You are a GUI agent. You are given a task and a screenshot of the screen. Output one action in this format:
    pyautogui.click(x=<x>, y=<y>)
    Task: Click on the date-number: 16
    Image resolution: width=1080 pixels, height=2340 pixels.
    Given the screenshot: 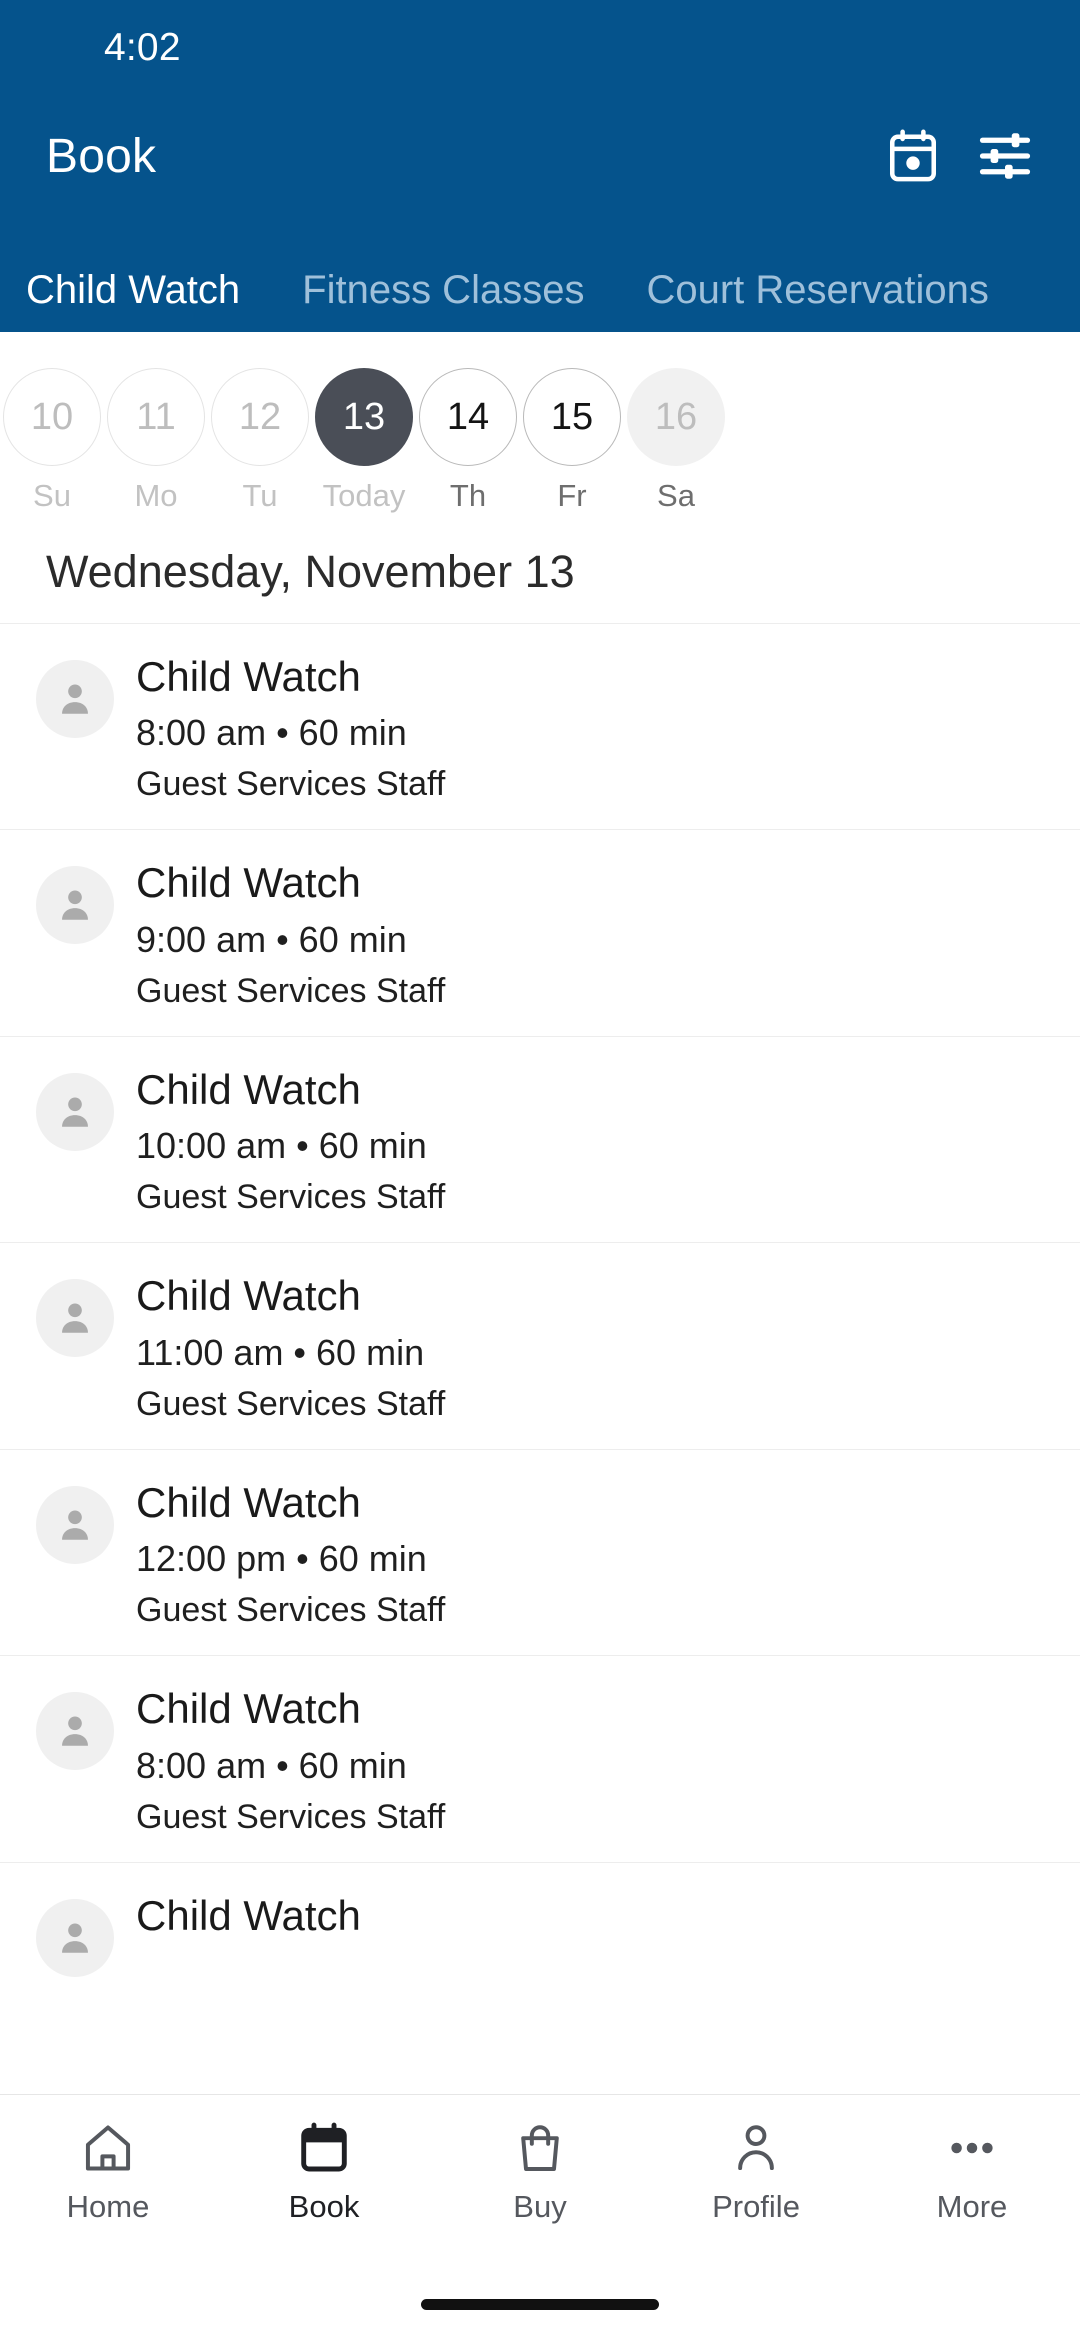 What is the action you would take?
    pyautogui.click(x=676, y=417)
    